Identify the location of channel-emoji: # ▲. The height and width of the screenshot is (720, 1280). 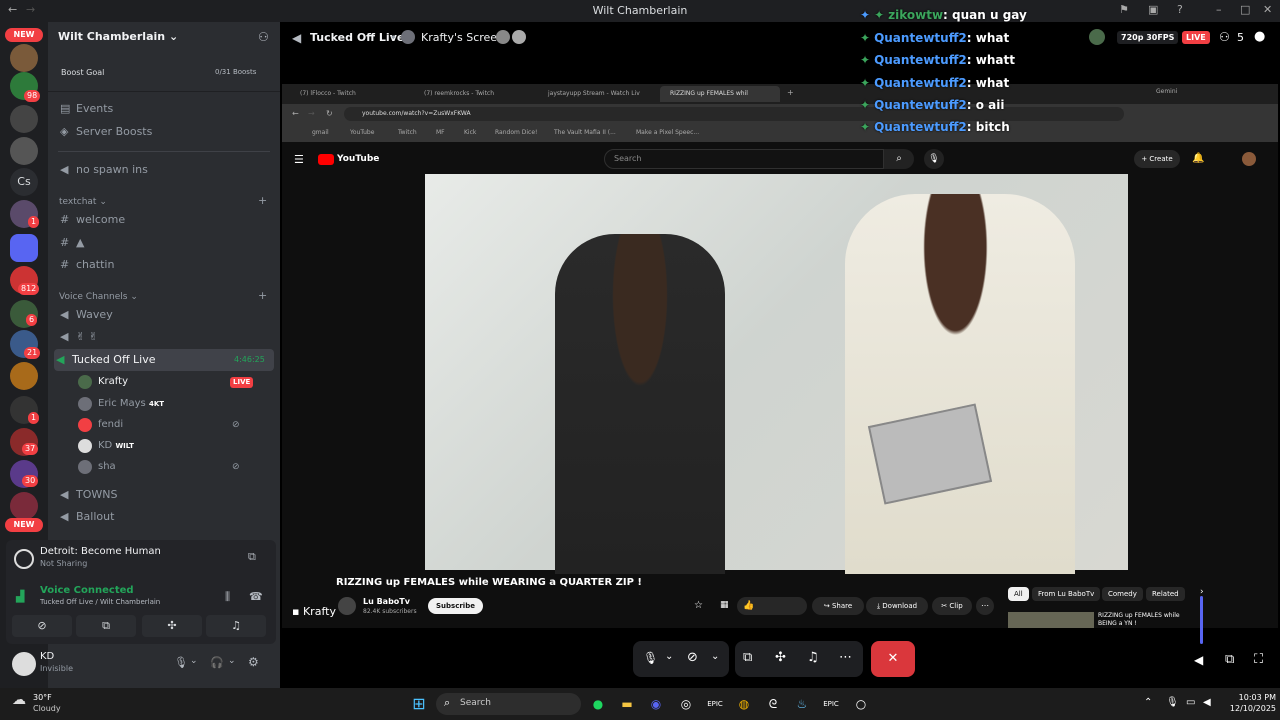
(165, 243).